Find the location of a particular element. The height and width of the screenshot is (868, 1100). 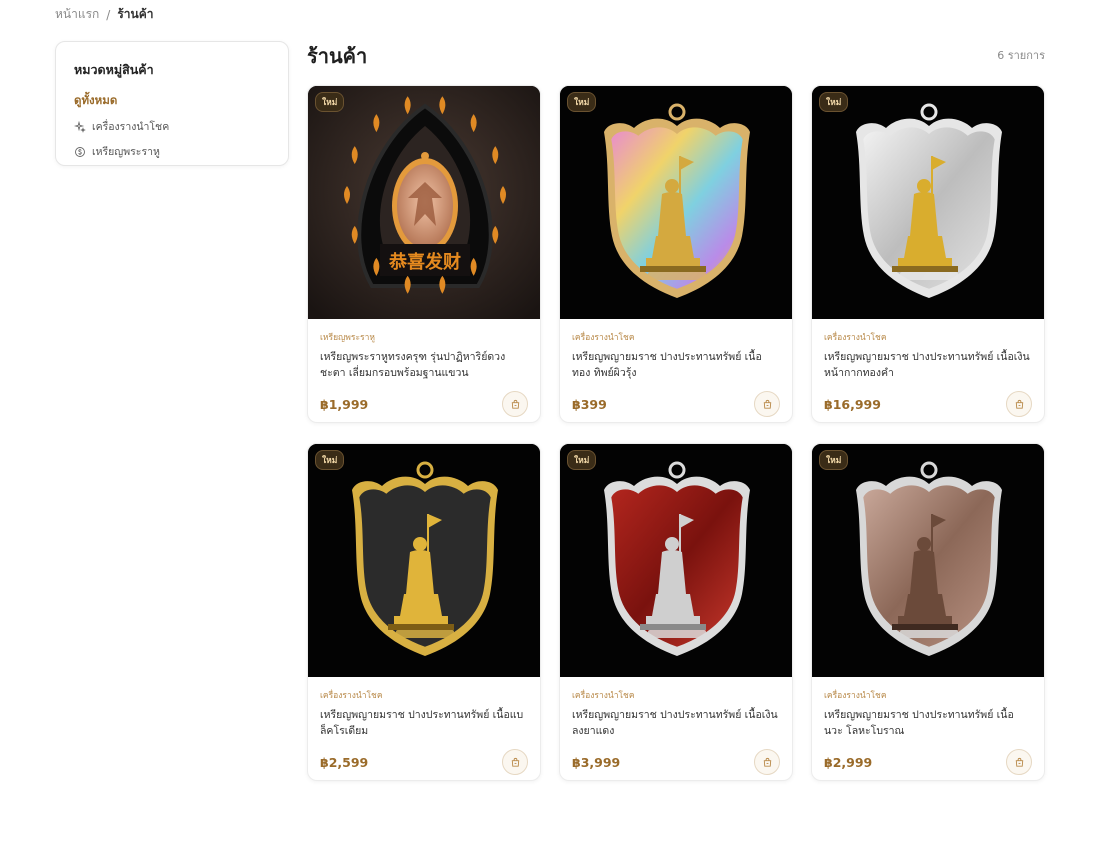

product-image: 恭喜发财 ใหม่ is located at coordinates (424, 202).